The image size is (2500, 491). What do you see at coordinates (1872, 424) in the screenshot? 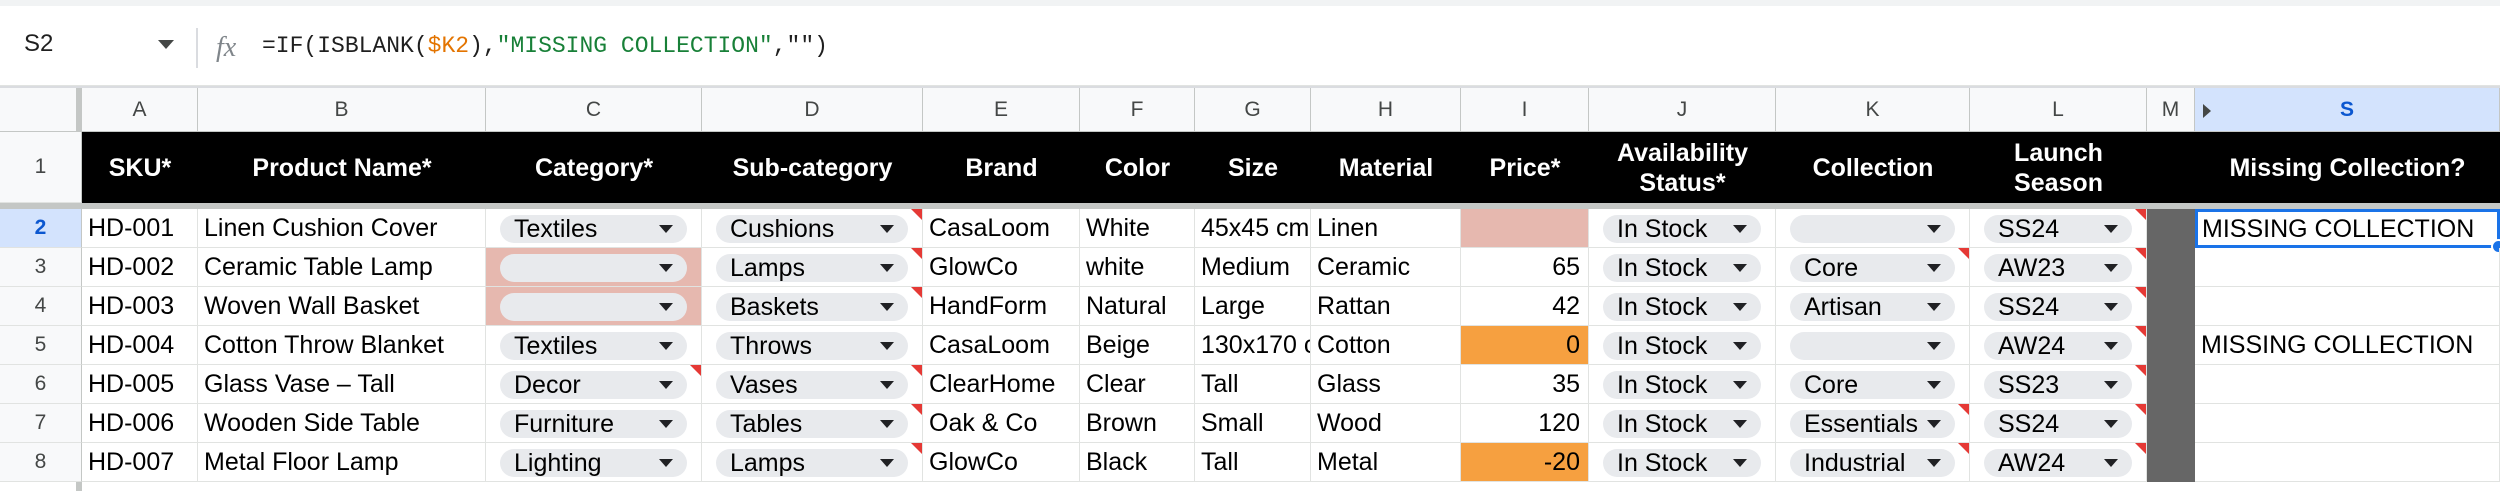
I see `collection-dropdown-chip: Essentials` at bounding box center [1872, 424].